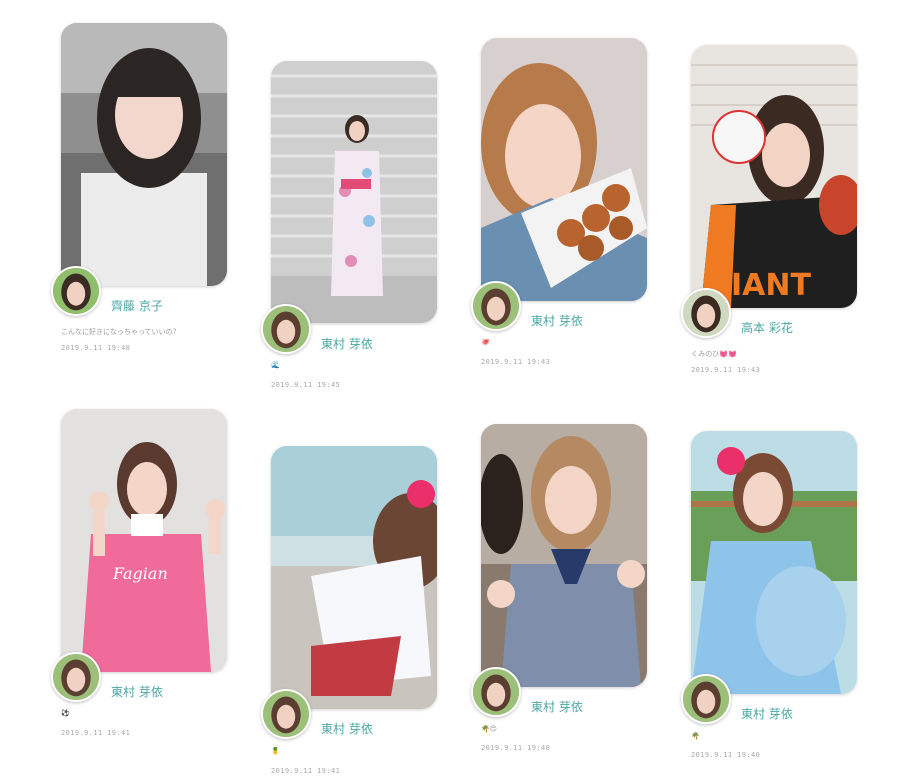  I want to click on post-card: Fagian 東村 芽依 ⚽ 2019.9.11 19:41, so click(139, 576).